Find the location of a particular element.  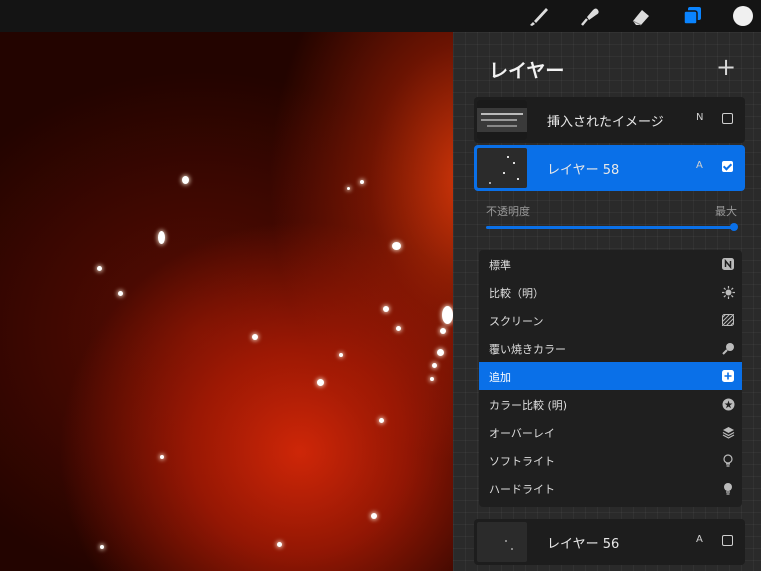

brush-icon is located at coordinates (539, 16).